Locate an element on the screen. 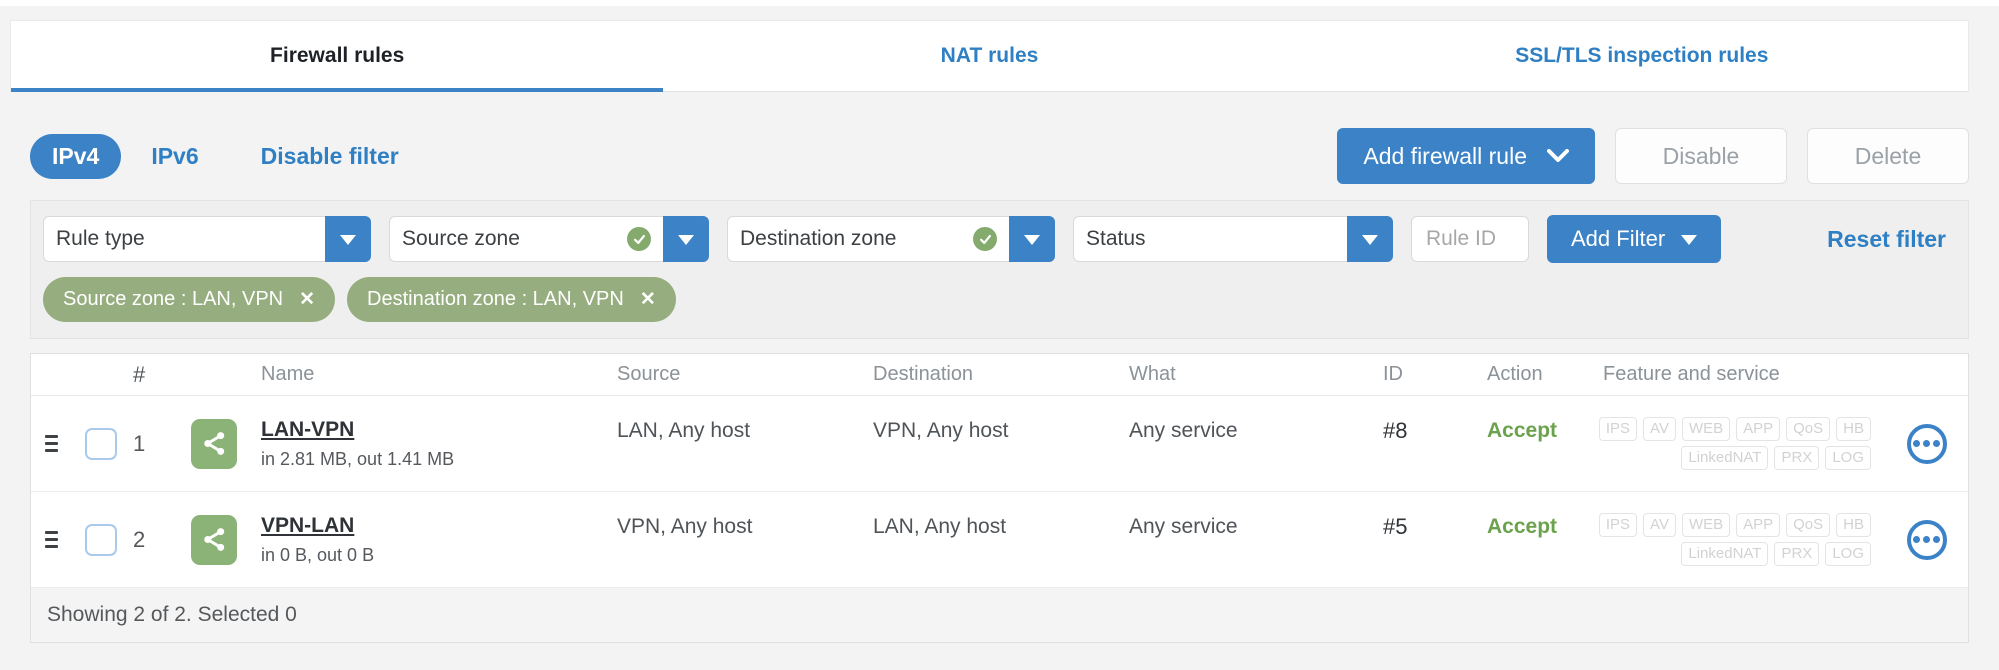  tab-nat-rules: NAT rules is located at coordinates (989, 56).